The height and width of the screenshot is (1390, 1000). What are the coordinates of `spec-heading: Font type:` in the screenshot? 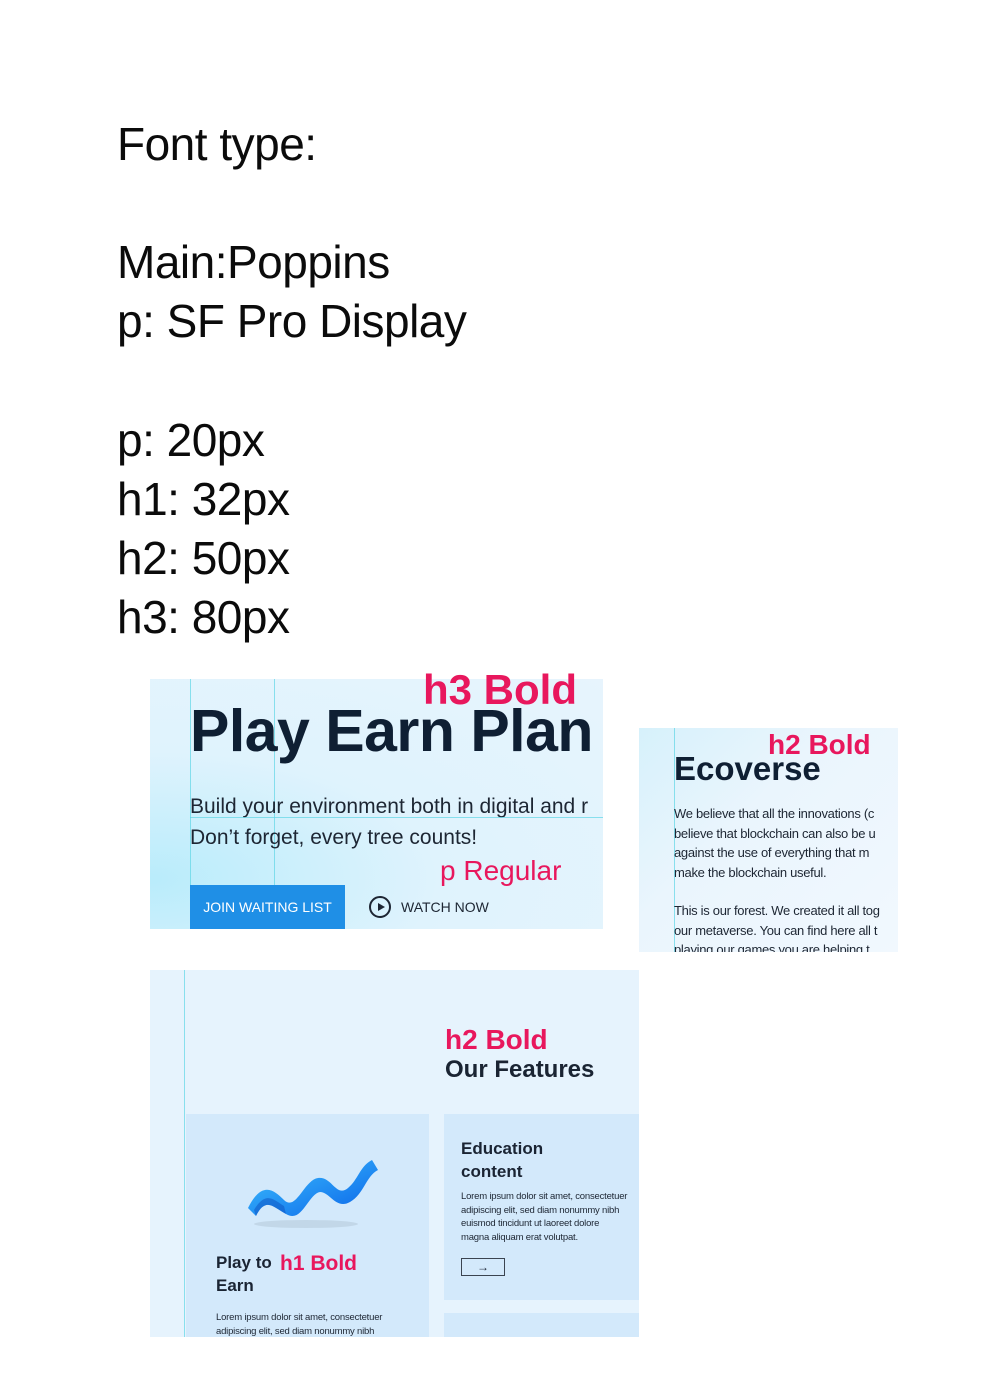 It's located at (217, 144).